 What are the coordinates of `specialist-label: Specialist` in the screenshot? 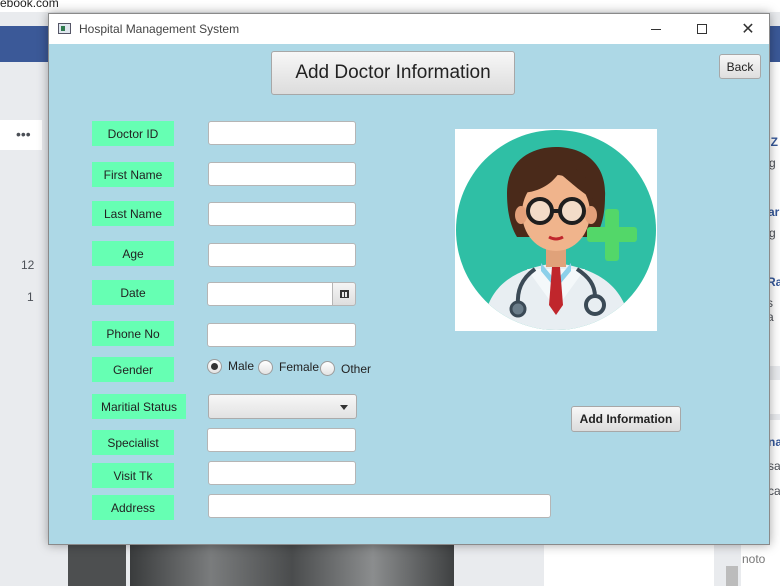 It's located at (133, 442).